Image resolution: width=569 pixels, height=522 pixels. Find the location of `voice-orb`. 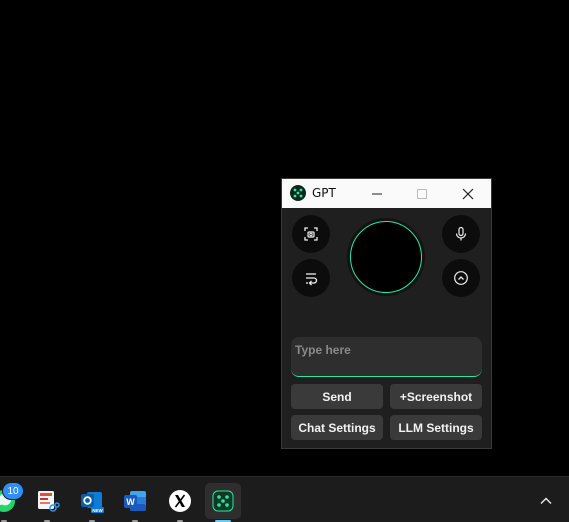

voice-orb is located at coordinates (386, 257).